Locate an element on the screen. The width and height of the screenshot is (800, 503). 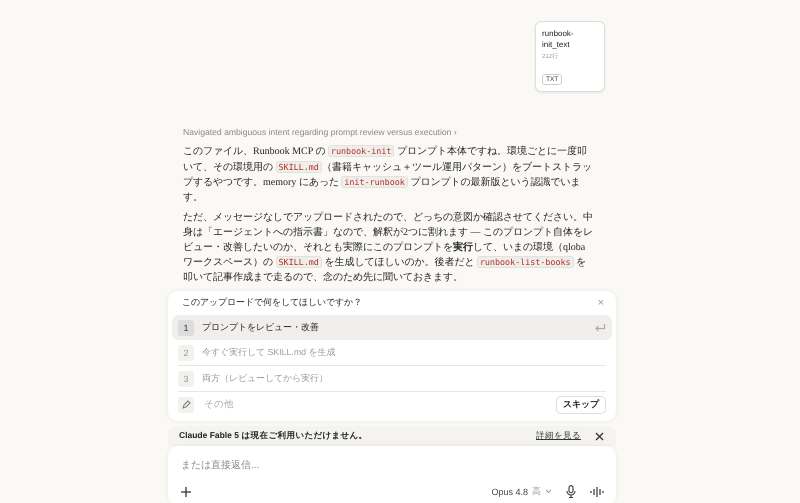
waveform-icon is located at coordinates (597, 492).